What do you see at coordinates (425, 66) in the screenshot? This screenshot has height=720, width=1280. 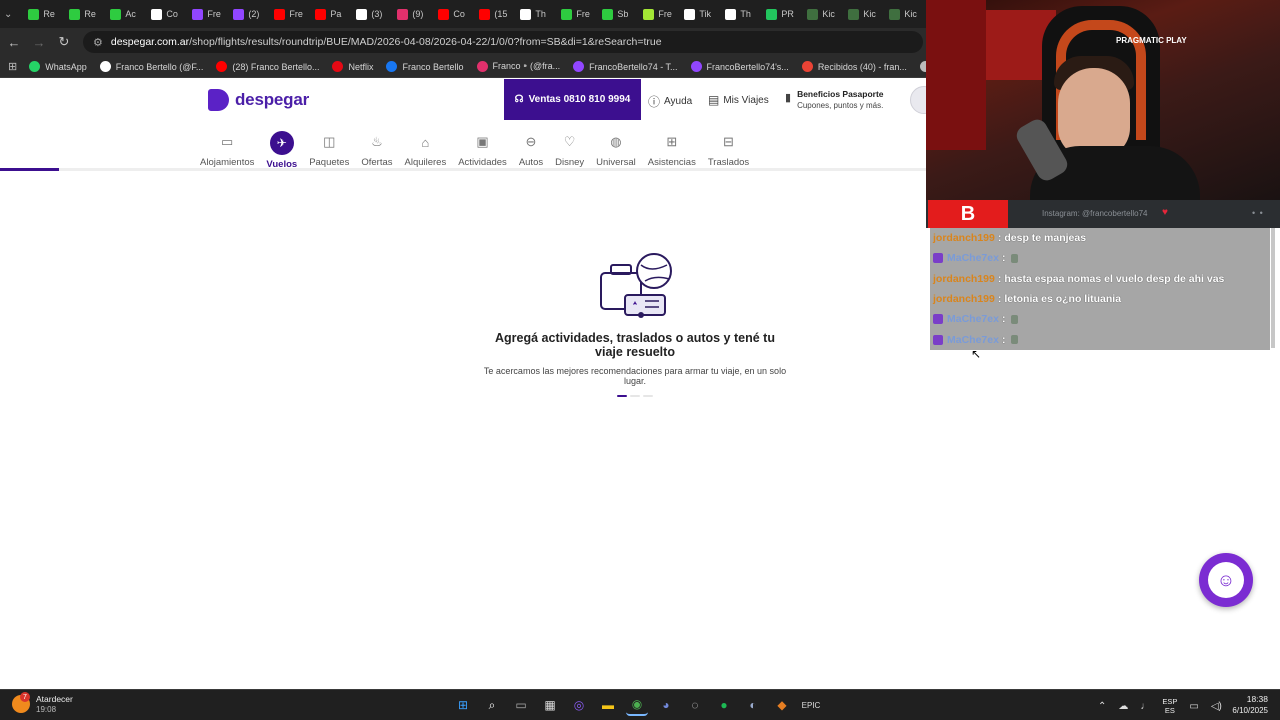 I see `bookmark-item: Franco Bertello` at bounding box center [425, 66].